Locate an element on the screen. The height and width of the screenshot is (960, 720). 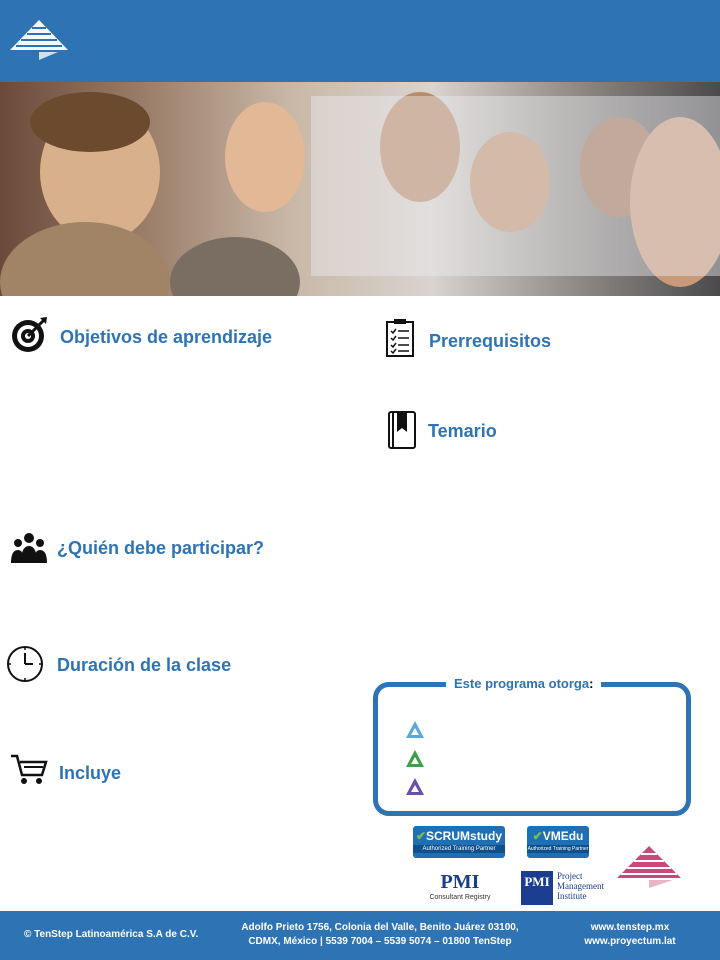
checklist-icon is located at coordinates (400, 338).